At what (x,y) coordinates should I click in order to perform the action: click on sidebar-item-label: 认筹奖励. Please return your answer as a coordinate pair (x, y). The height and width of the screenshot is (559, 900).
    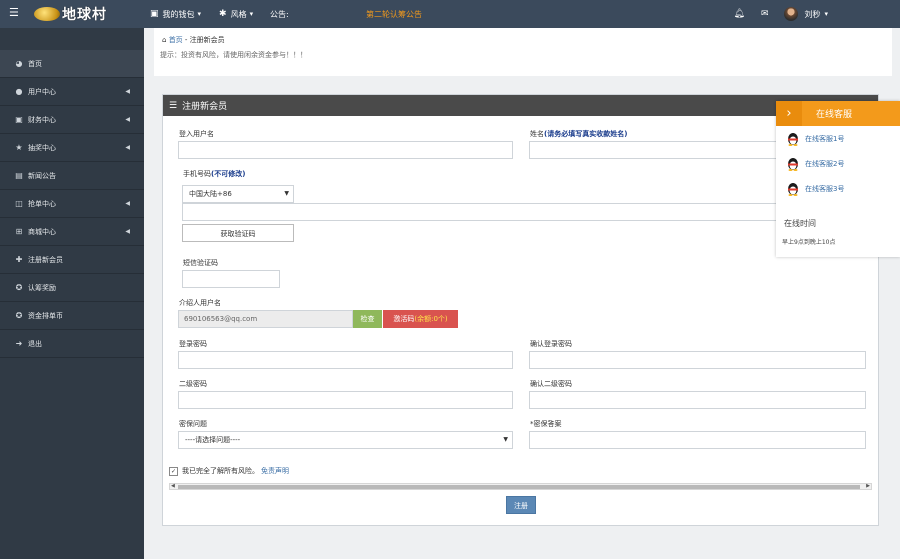
    Looking at the image, I should click on (42, 287).